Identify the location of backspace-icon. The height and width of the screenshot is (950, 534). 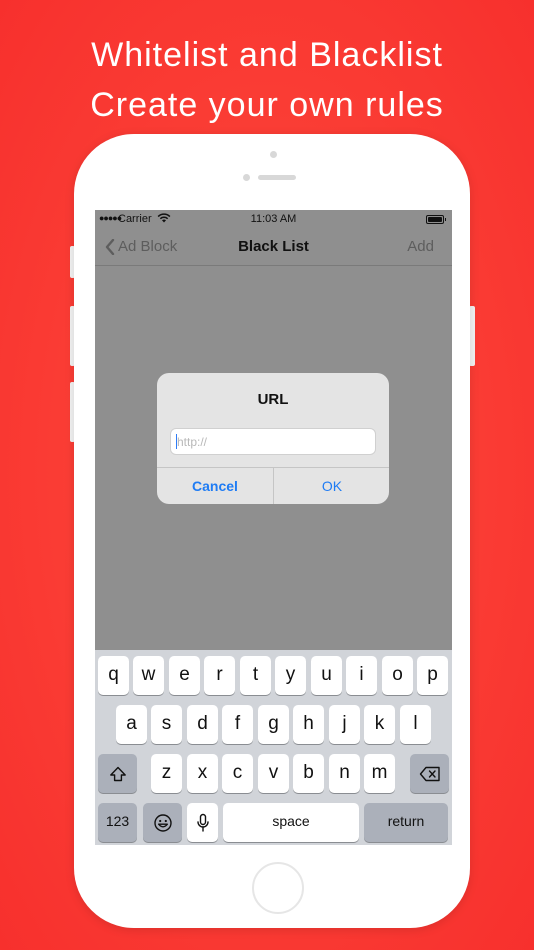
(429, 773).